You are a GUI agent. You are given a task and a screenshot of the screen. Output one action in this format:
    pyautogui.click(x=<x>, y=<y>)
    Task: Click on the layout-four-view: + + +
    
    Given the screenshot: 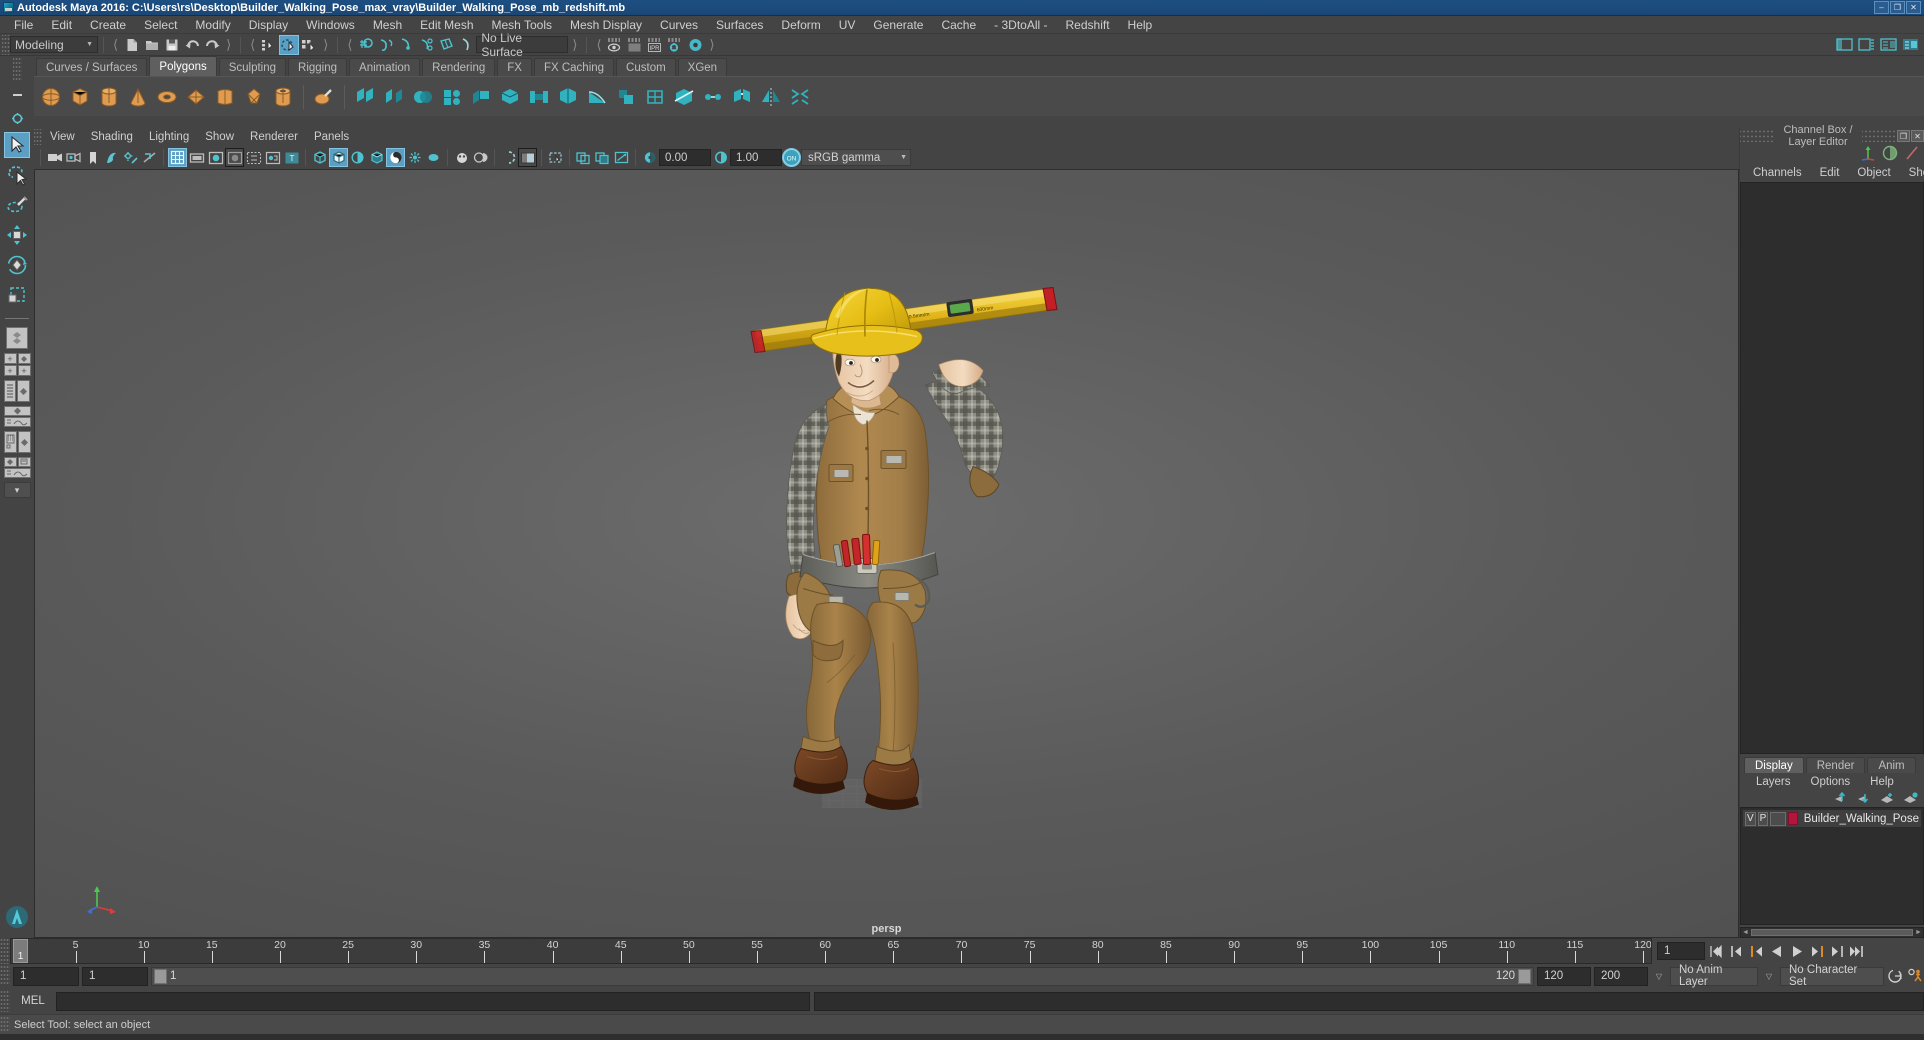 What is the action you would take?
    pyautogui.click(x=17, y=364)
    